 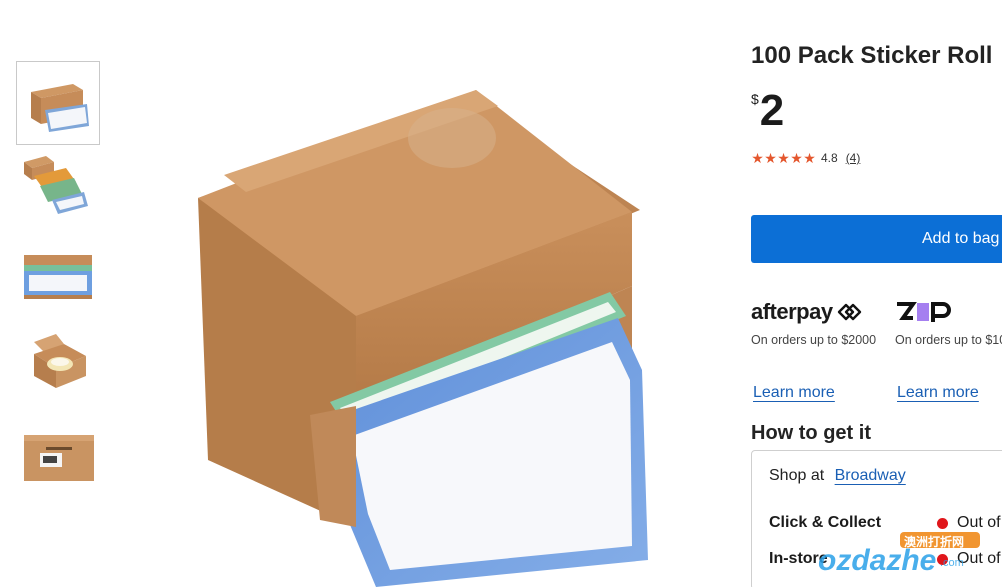 I want to click on watermark-wordmark: ozdazhe, so click(x=877, y=560).